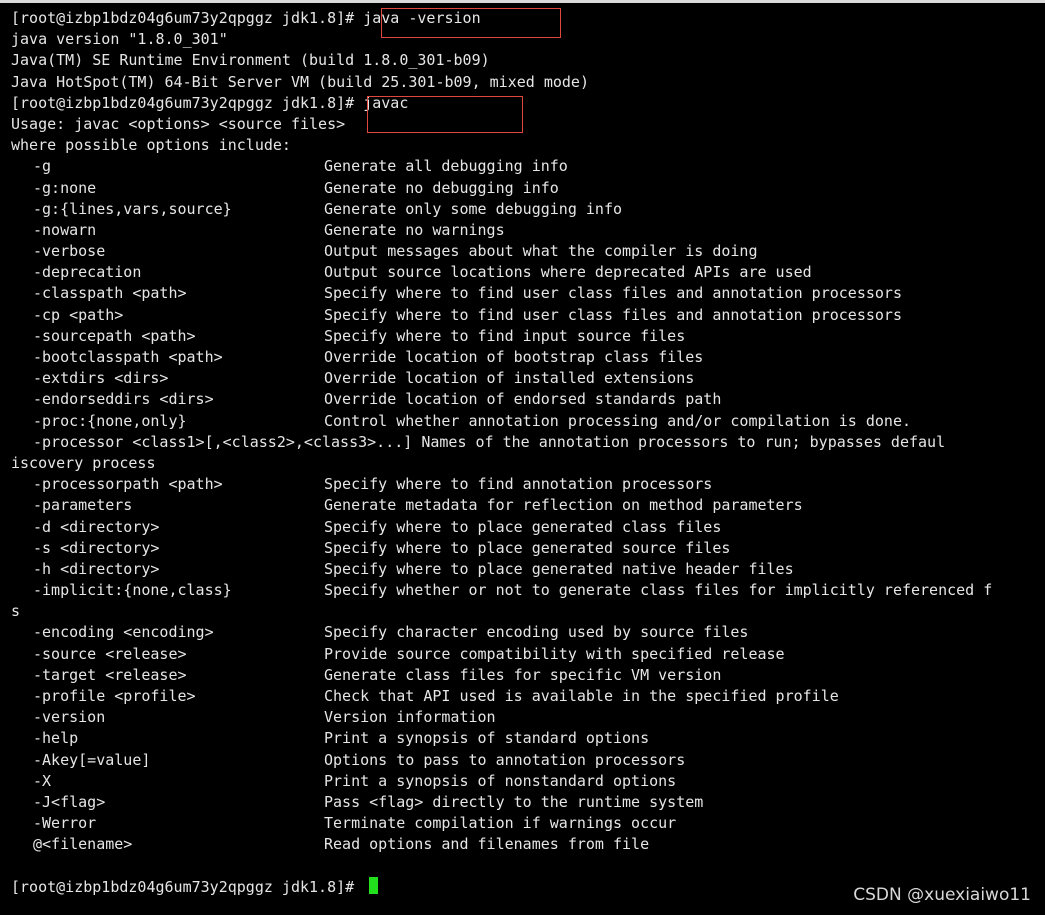  I want to click on option-row: -version Version information, so click(528, 717).